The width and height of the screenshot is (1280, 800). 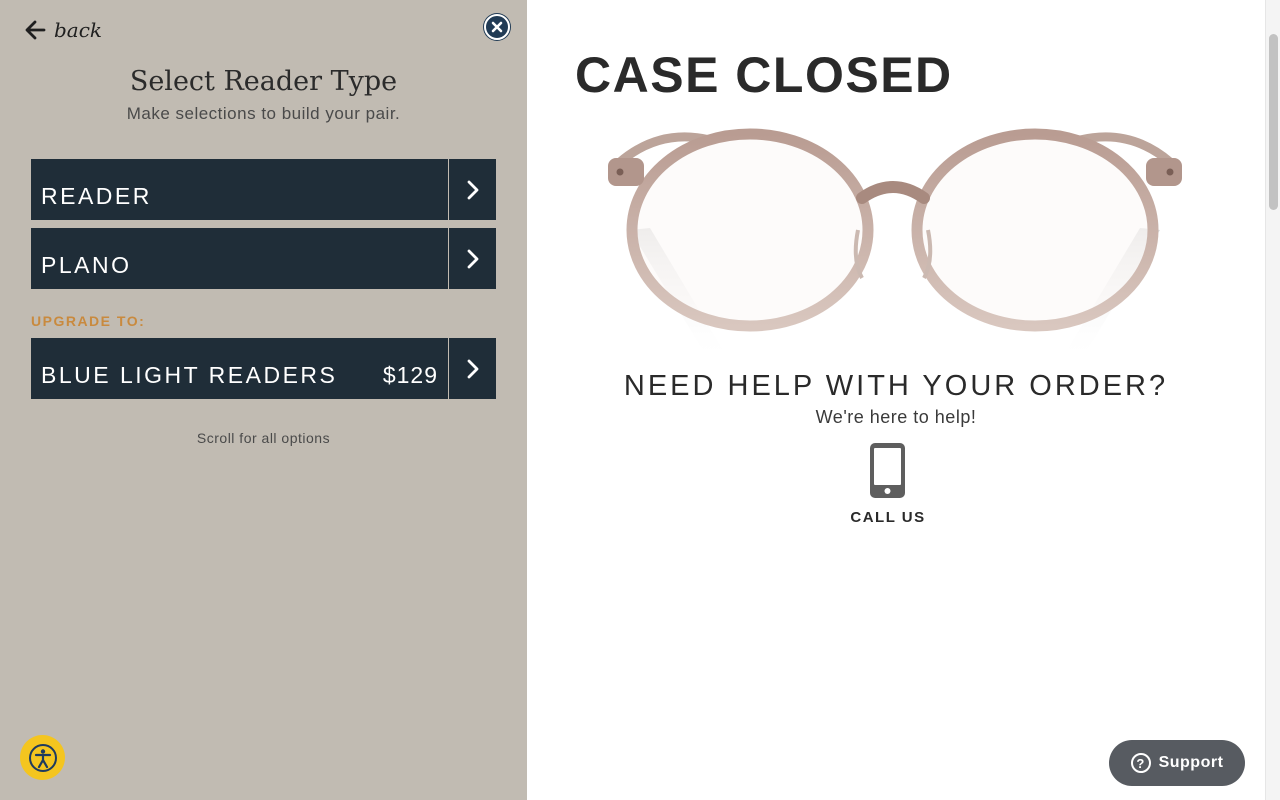 I want to click on option-reader: READER, so click(x=263, y=189).